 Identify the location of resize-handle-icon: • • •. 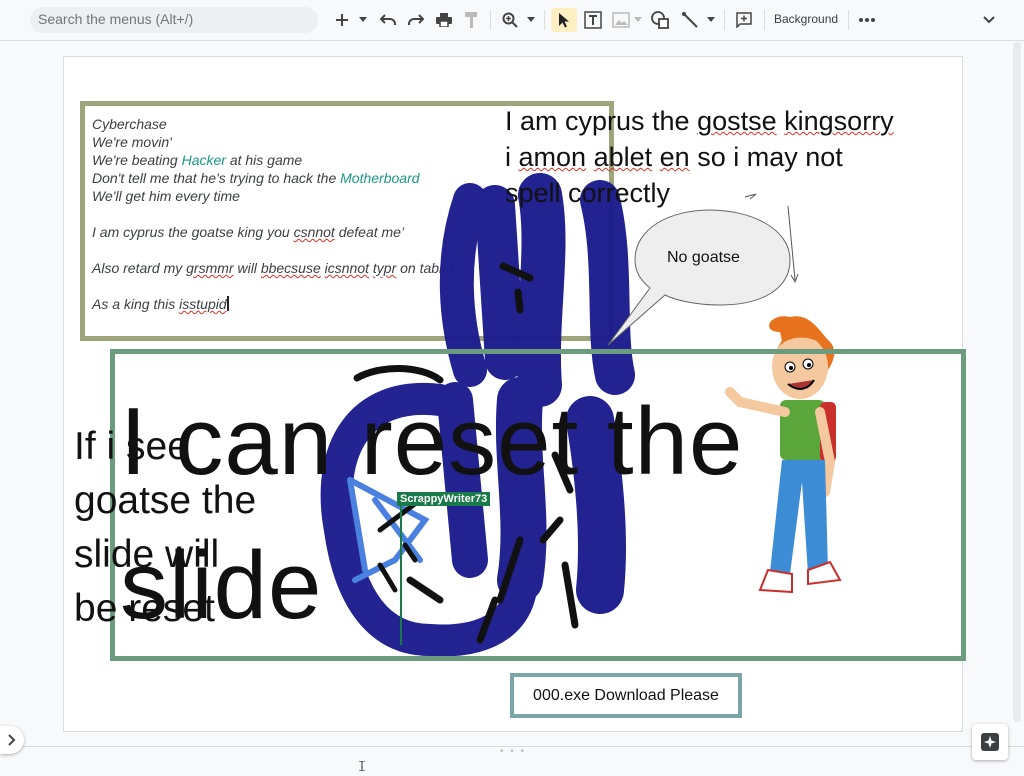
(513, 751).